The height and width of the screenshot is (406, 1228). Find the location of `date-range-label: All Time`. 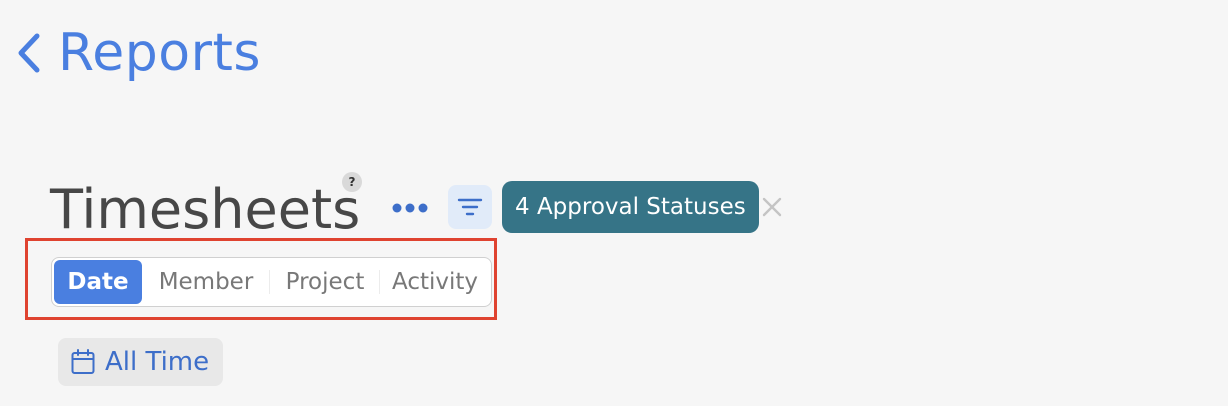

date-range-label: All Time is located at coordinates (157, 362).